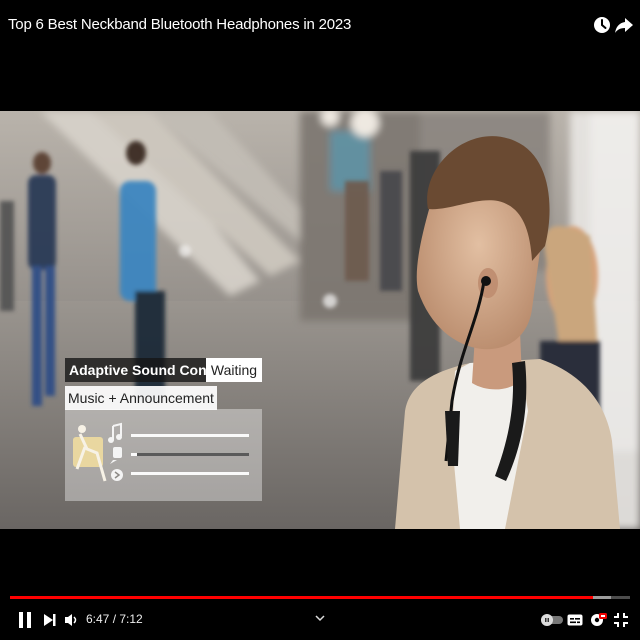 This screenshot has width=640, height=640. I want to click on fullscreen-exit-icon, so click(621, 620).